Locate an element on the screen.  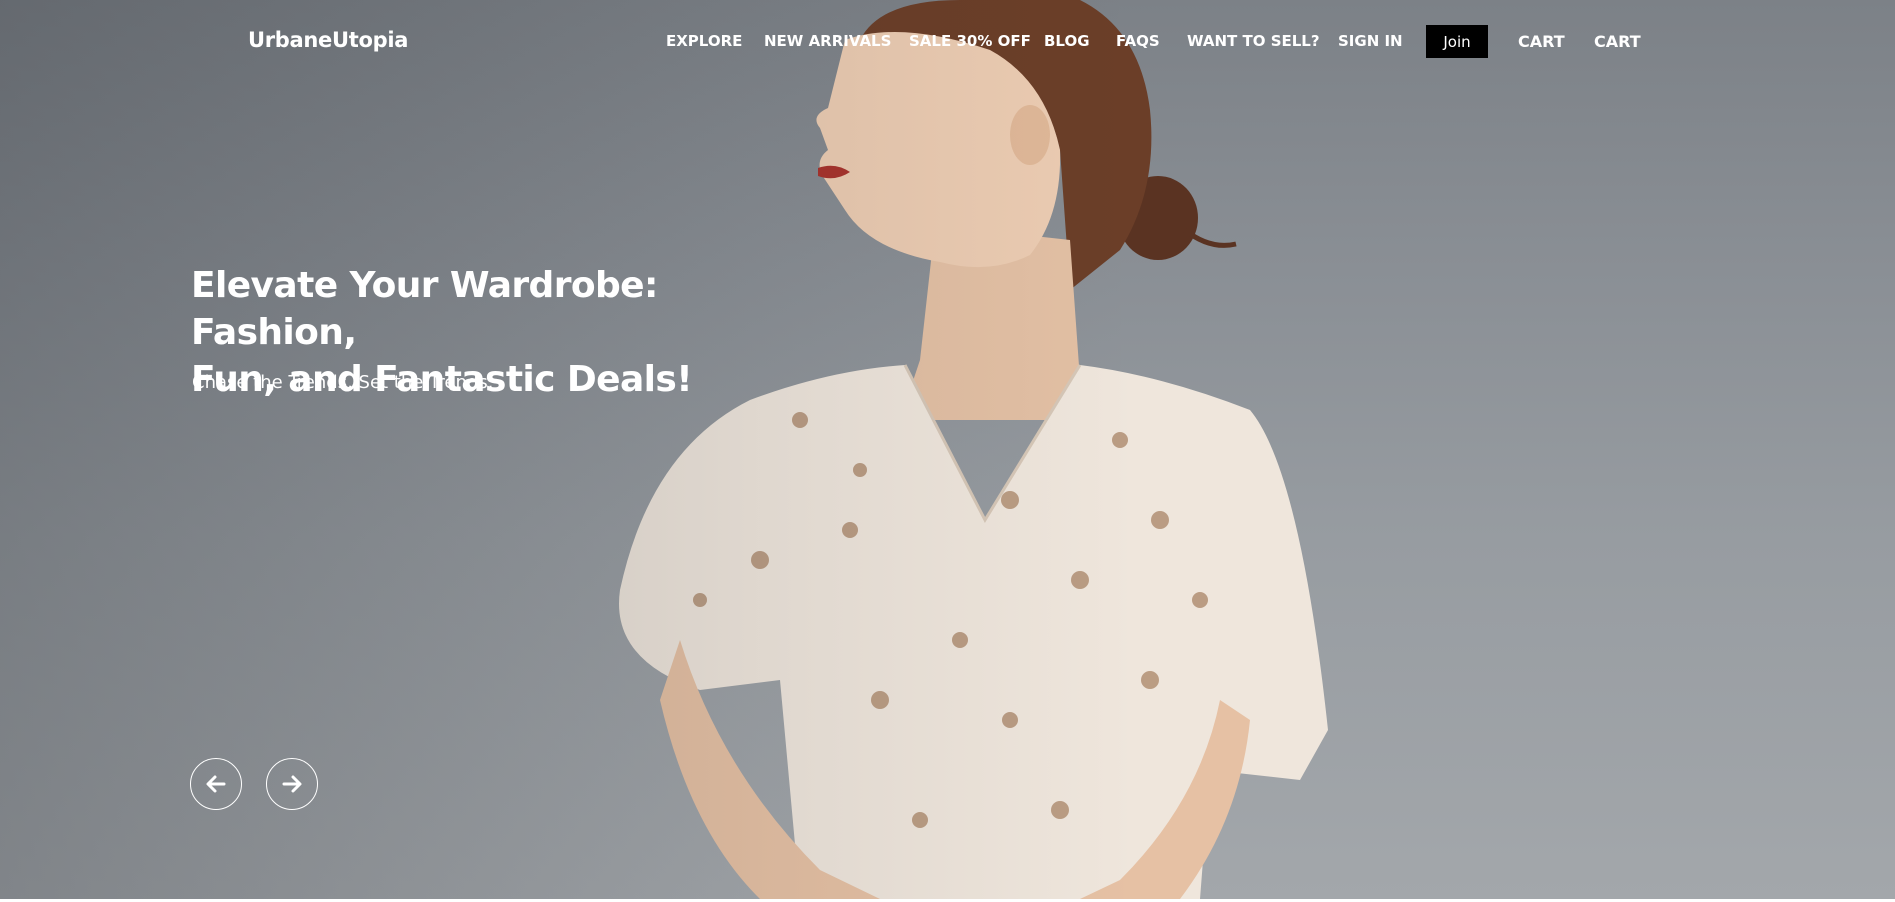
nav-sale: SALE 30% OFF is located at coordinates (970, 41).